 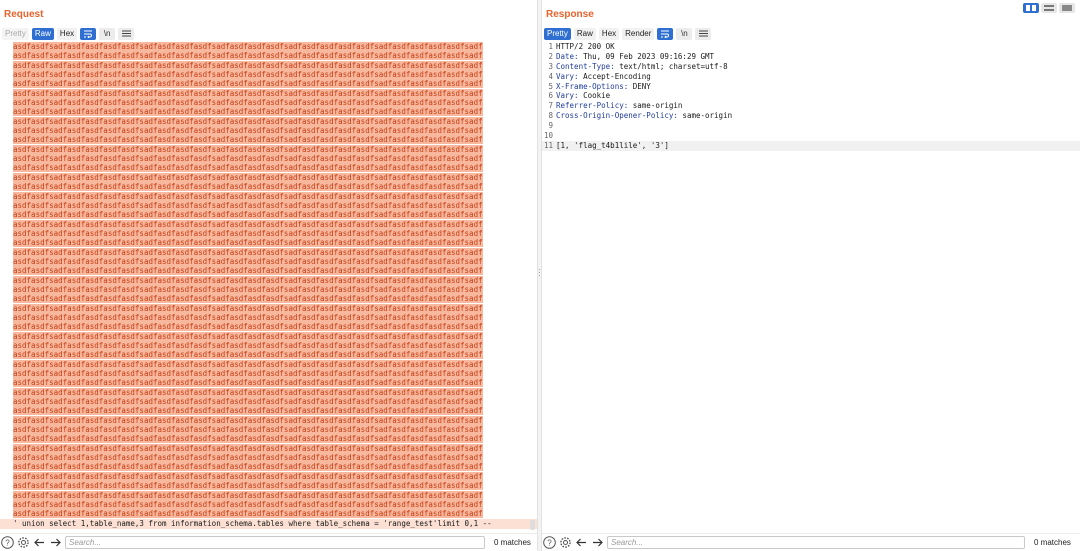 I want to click on response-line: 10, so click(x=811, y=136).